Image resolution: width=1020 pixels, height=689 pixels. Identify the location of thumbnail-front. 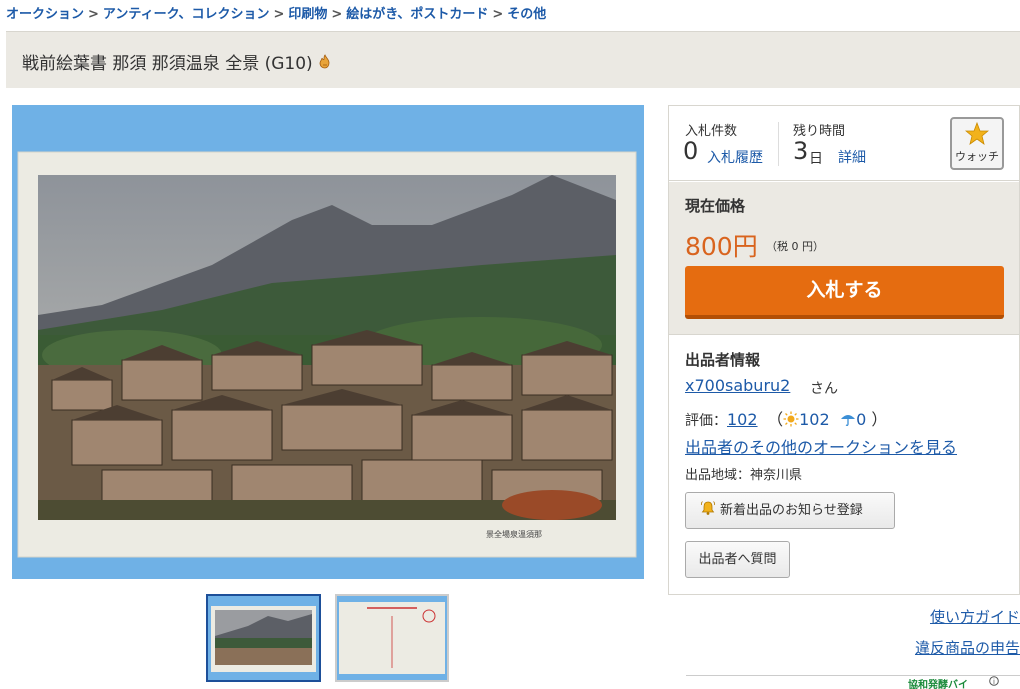
(263, 638).